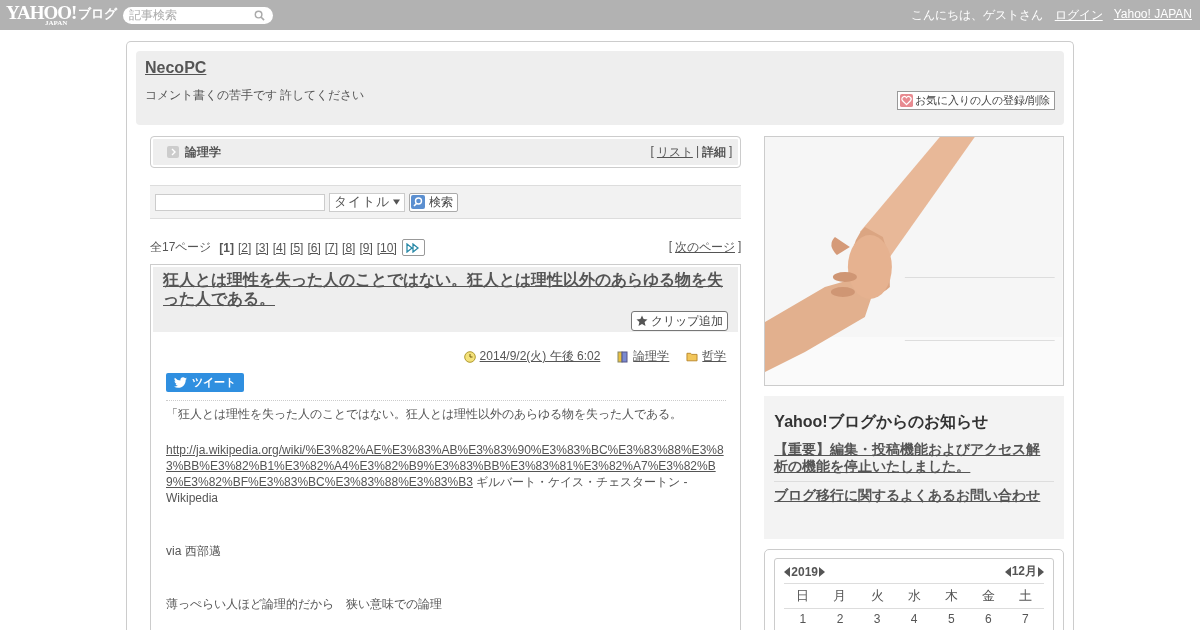 This screenshot has width=1200, height=630. Describe the element at coordinates (176, 68) in the screenshot. I see `blog-title: NecoPC` at that location.